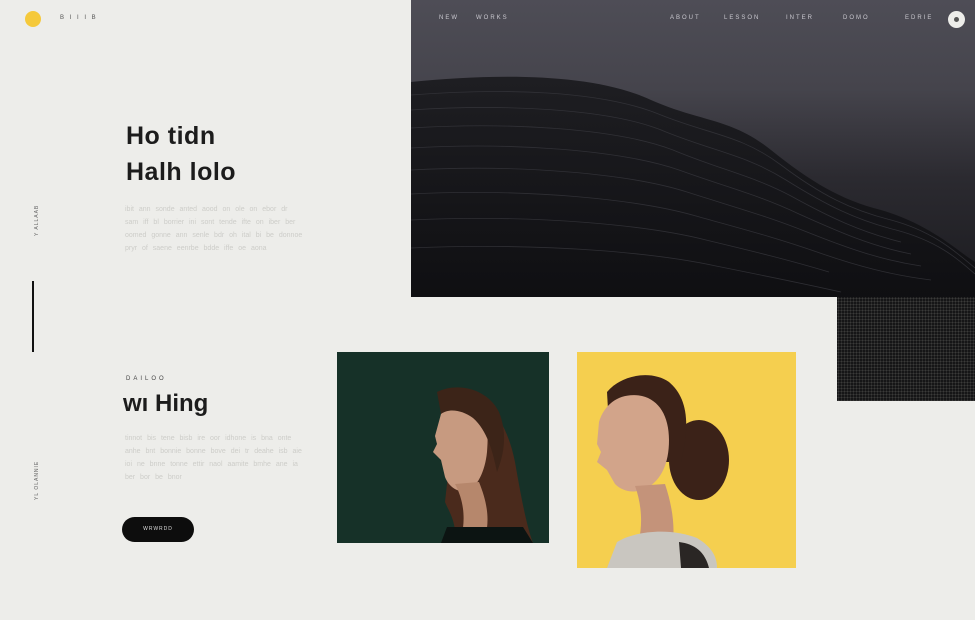 The image size is (975, 620). I want to click on logo-dot-icon, so click(33, 19).